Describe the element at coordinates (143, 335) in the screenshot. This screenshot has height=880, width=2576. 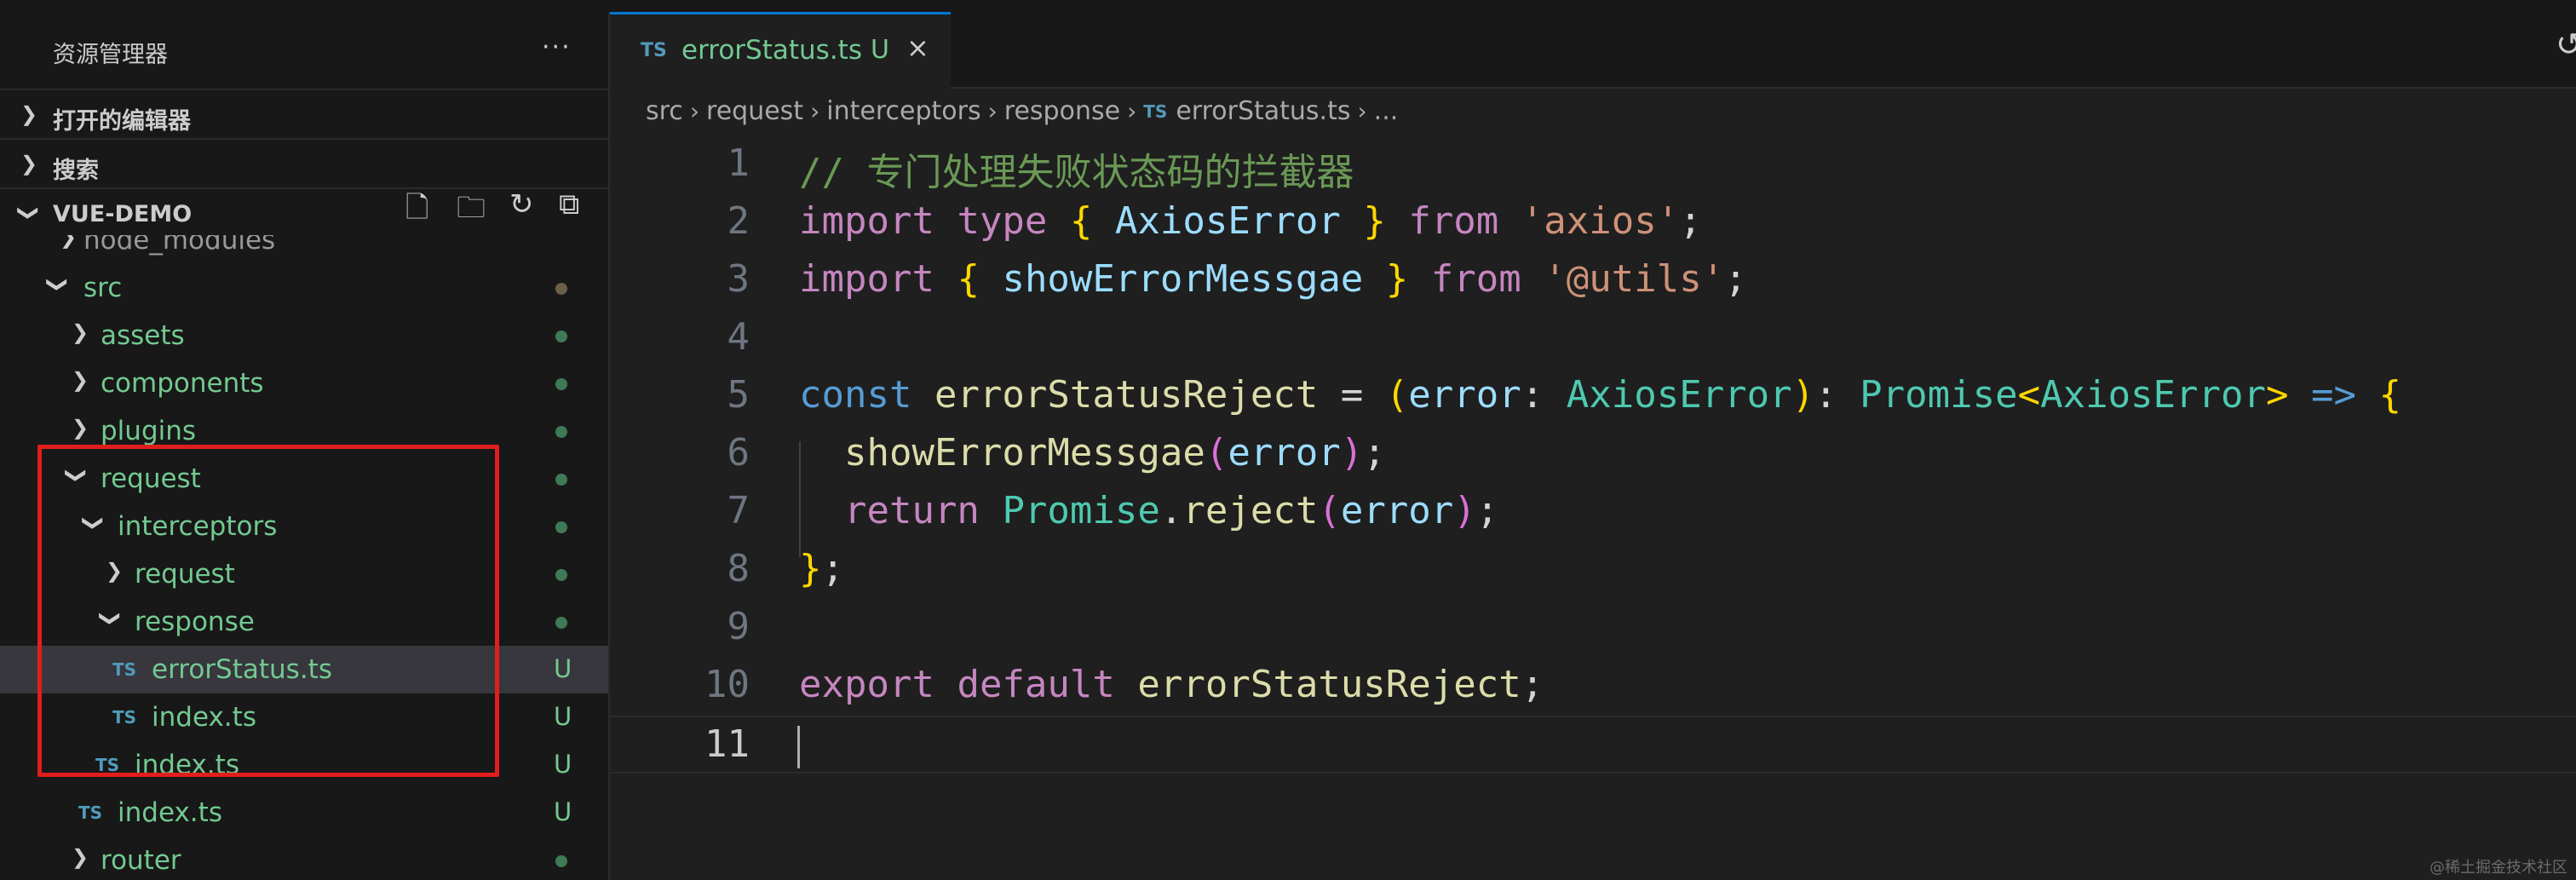
I see `tree-item-label: assets` at that location.